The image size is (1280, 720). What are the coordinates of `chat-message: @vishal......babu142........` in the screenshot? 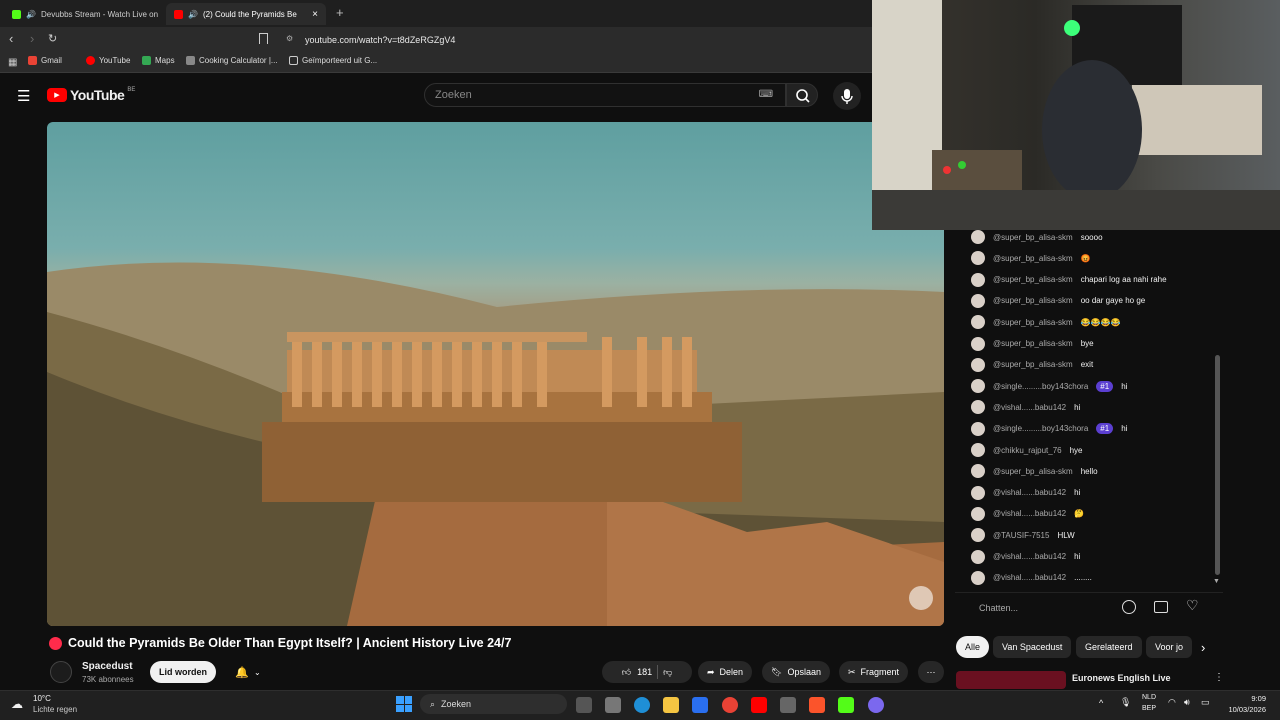 It's located at (1031, 577).